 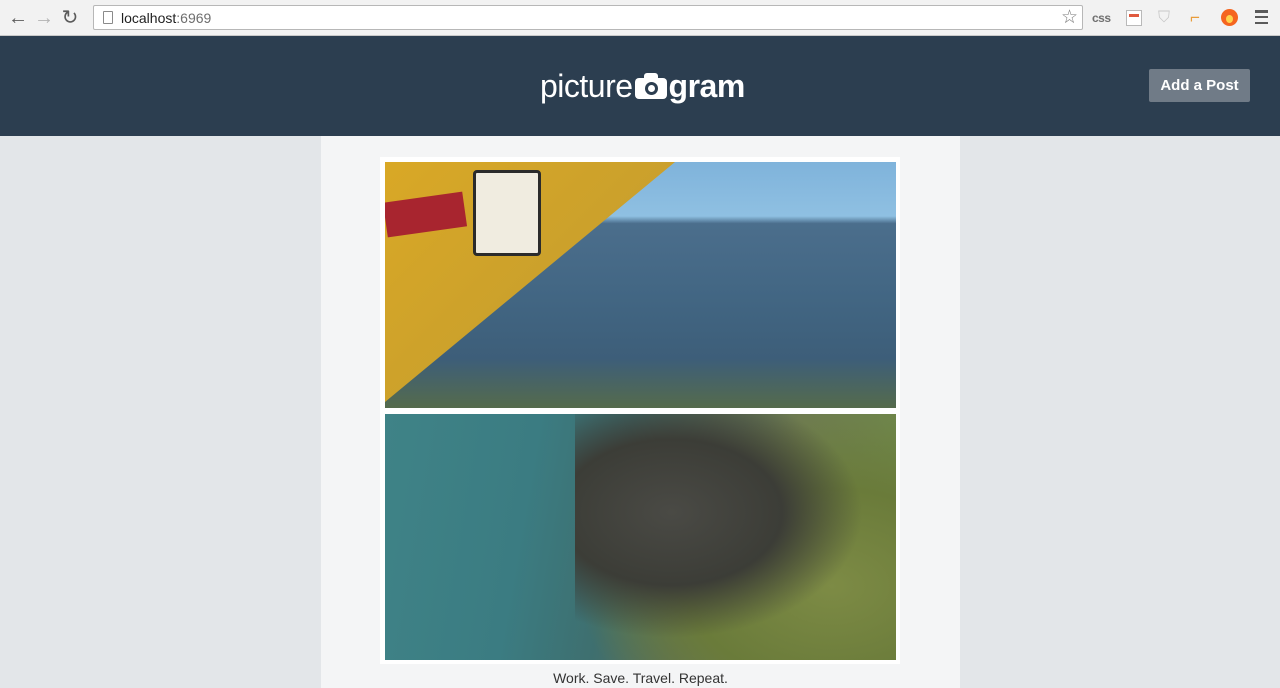 I want to click on shield-extension-icon: ⛉, so click(x=1164, y=18).